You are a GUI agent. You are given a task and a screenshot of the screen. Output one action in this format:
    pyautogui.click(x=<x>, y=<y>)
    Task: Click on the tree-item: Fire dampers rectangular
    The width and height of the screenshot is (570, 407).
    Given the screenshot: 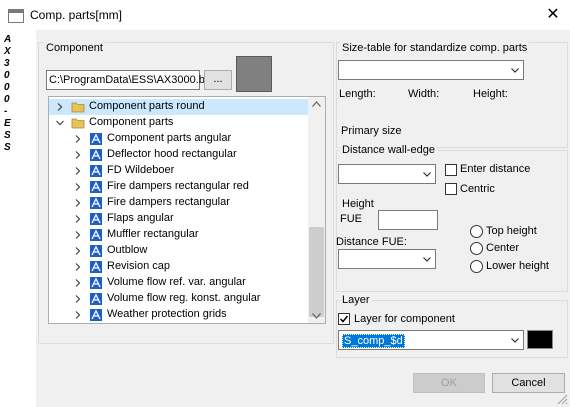 What is the action you would take?
    pyautogui.click(x=178, y=203)
    